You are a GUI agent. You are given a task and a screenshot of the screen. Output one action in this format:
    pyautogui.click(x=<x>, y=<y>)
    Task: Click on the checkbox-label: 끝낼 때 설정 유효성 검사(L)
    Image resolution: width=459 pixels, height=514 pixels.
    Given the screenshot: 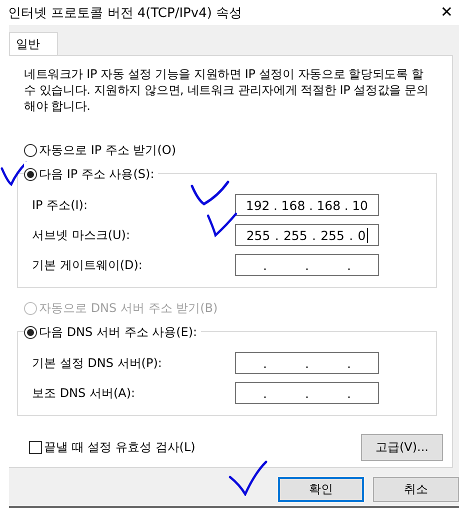 What is the action you would take?
    pyautogui.click(x=120, y=447)
    